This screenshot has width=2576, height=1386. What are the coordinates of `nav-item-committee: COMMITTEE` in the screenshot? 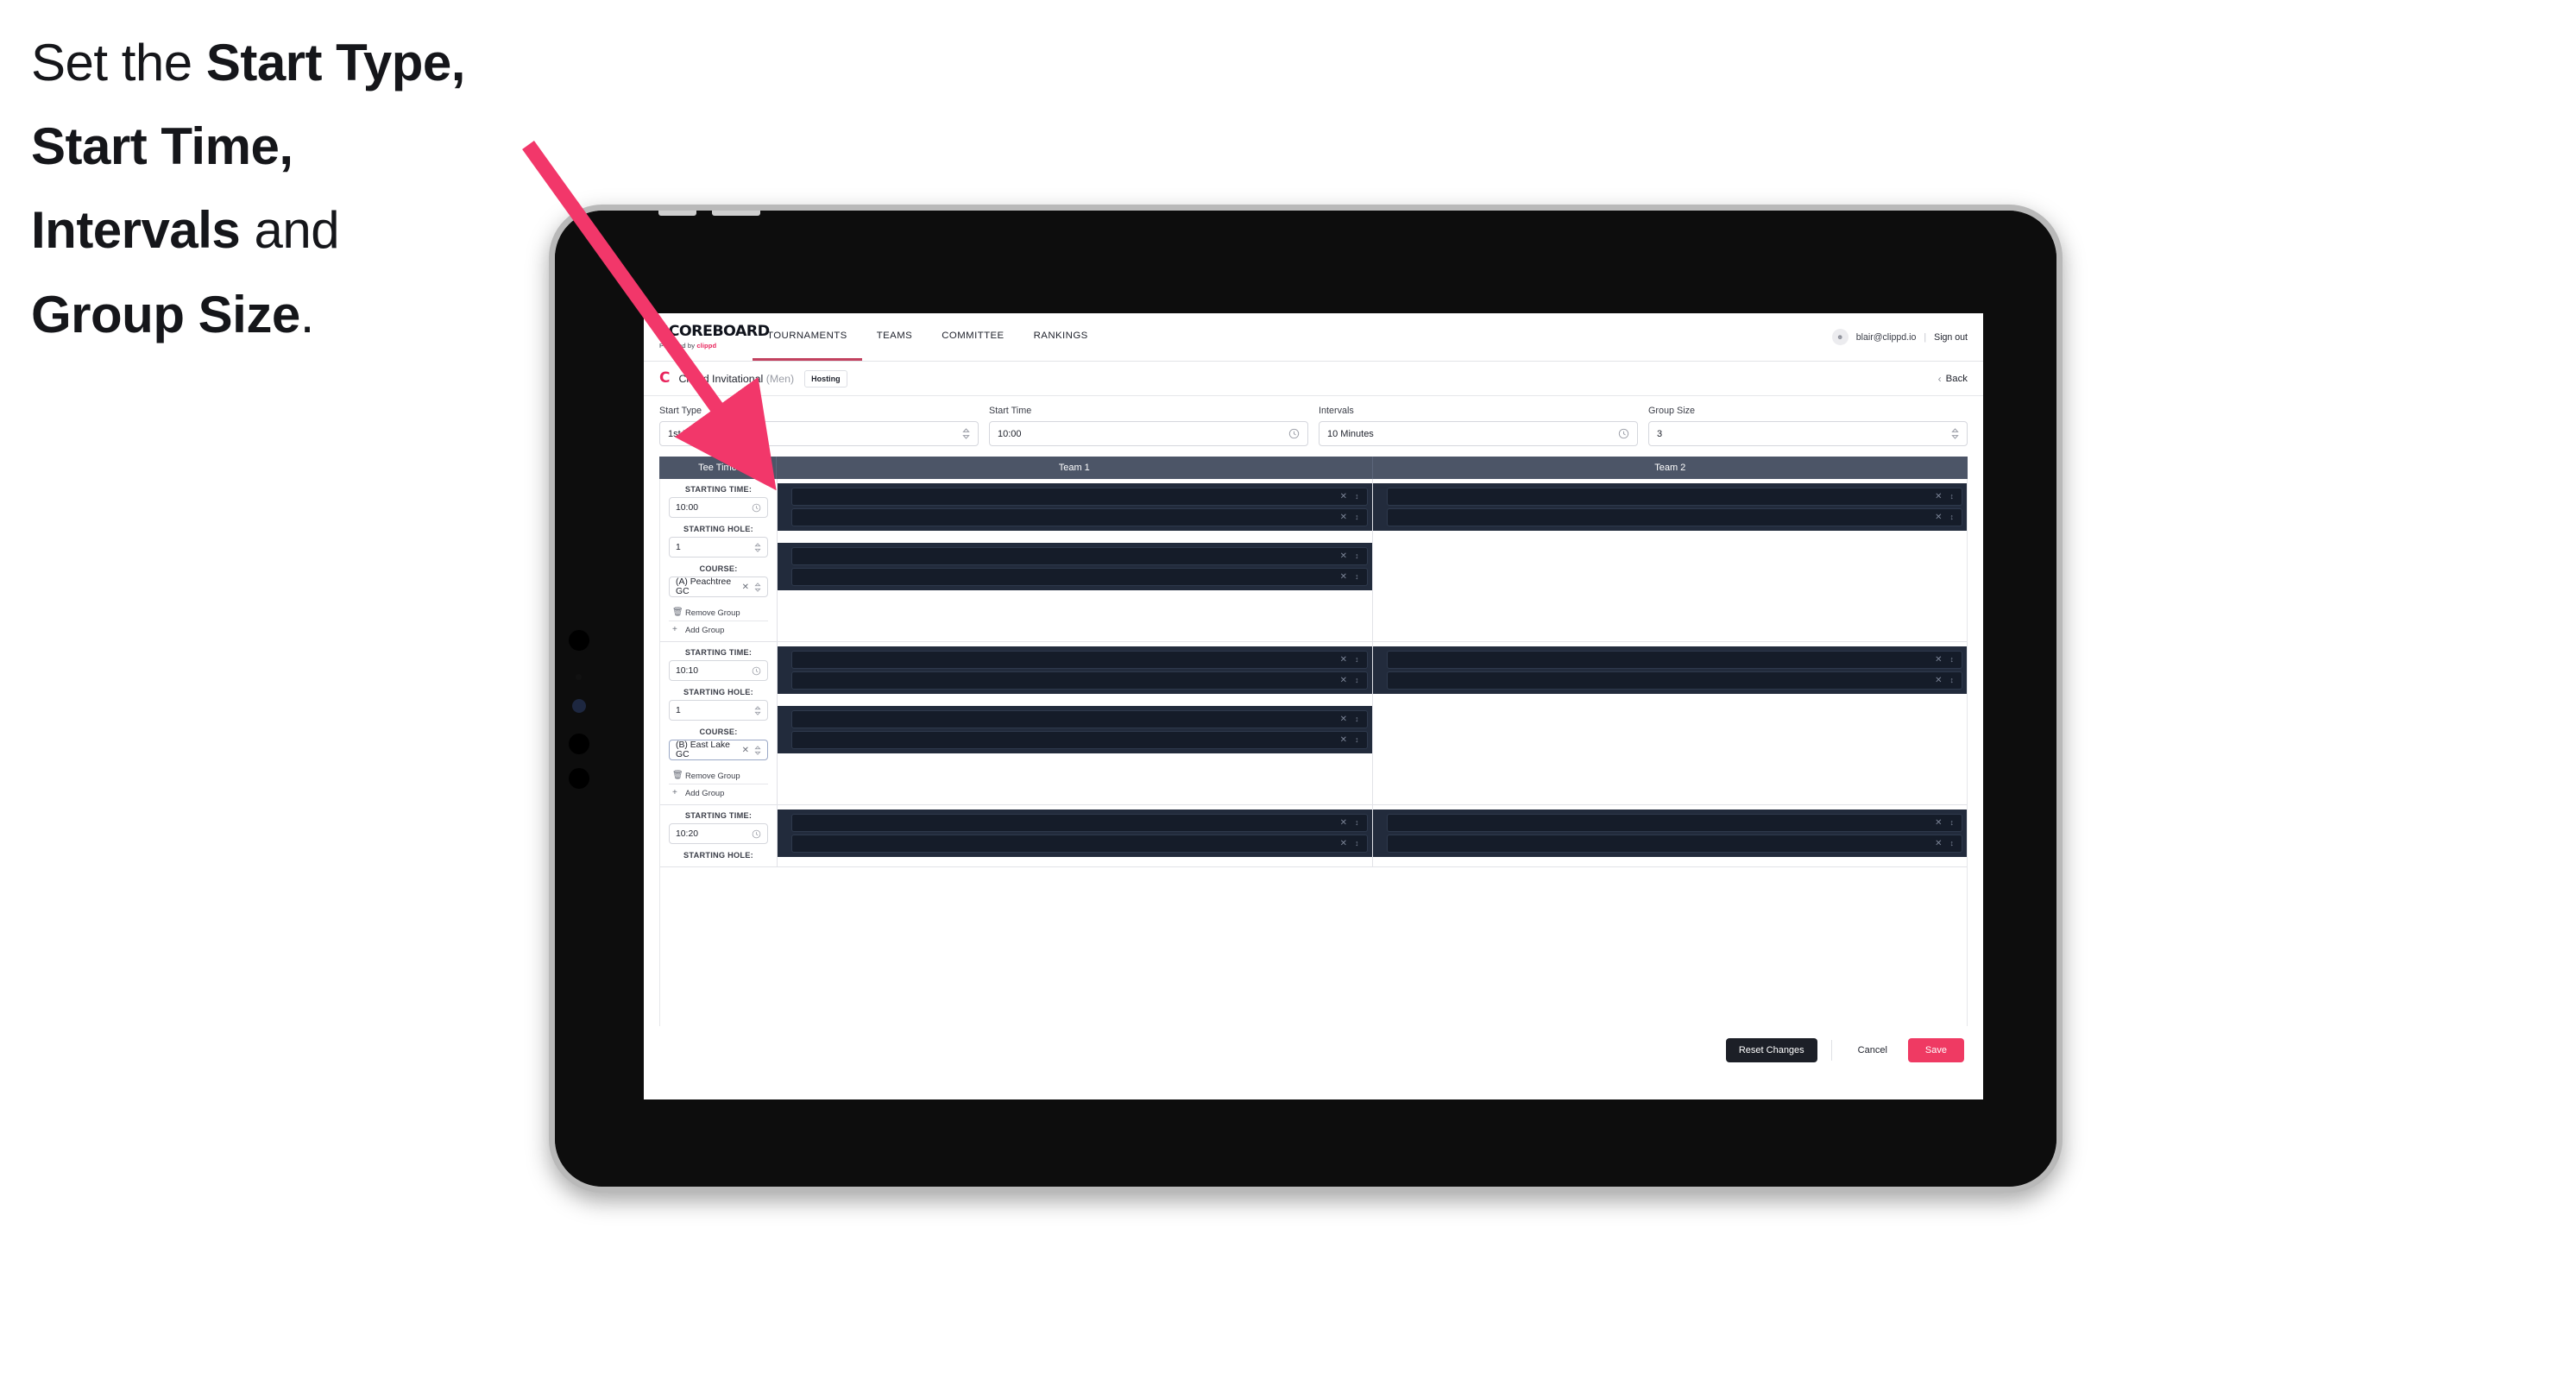 It's located at (972, 337).